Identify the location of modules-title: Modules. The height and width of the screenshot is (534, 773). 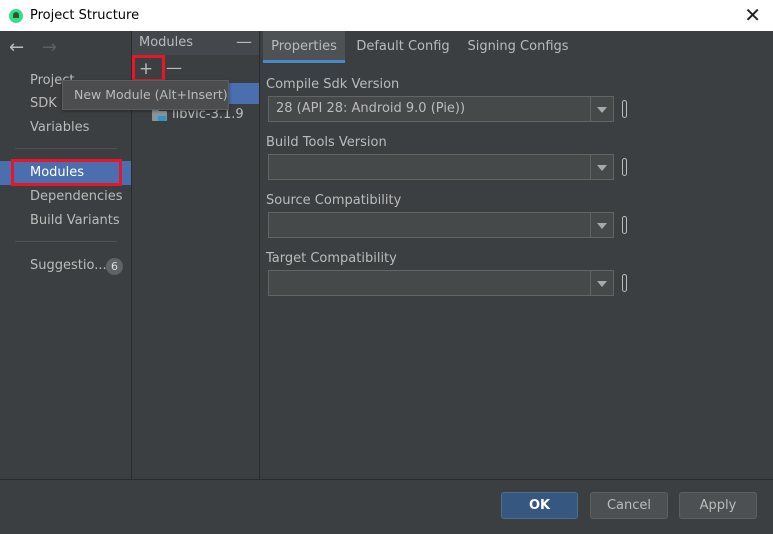
(166, 42).